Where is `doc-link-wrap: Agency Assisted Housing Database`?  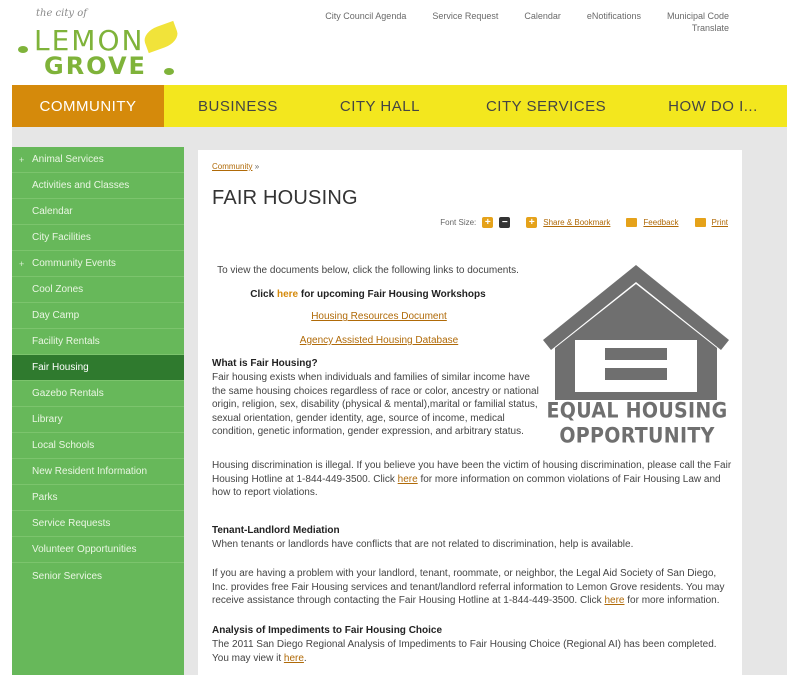
doc-link-wrap: Agency Assisted Housing Database is located at coordinates (379, 341).